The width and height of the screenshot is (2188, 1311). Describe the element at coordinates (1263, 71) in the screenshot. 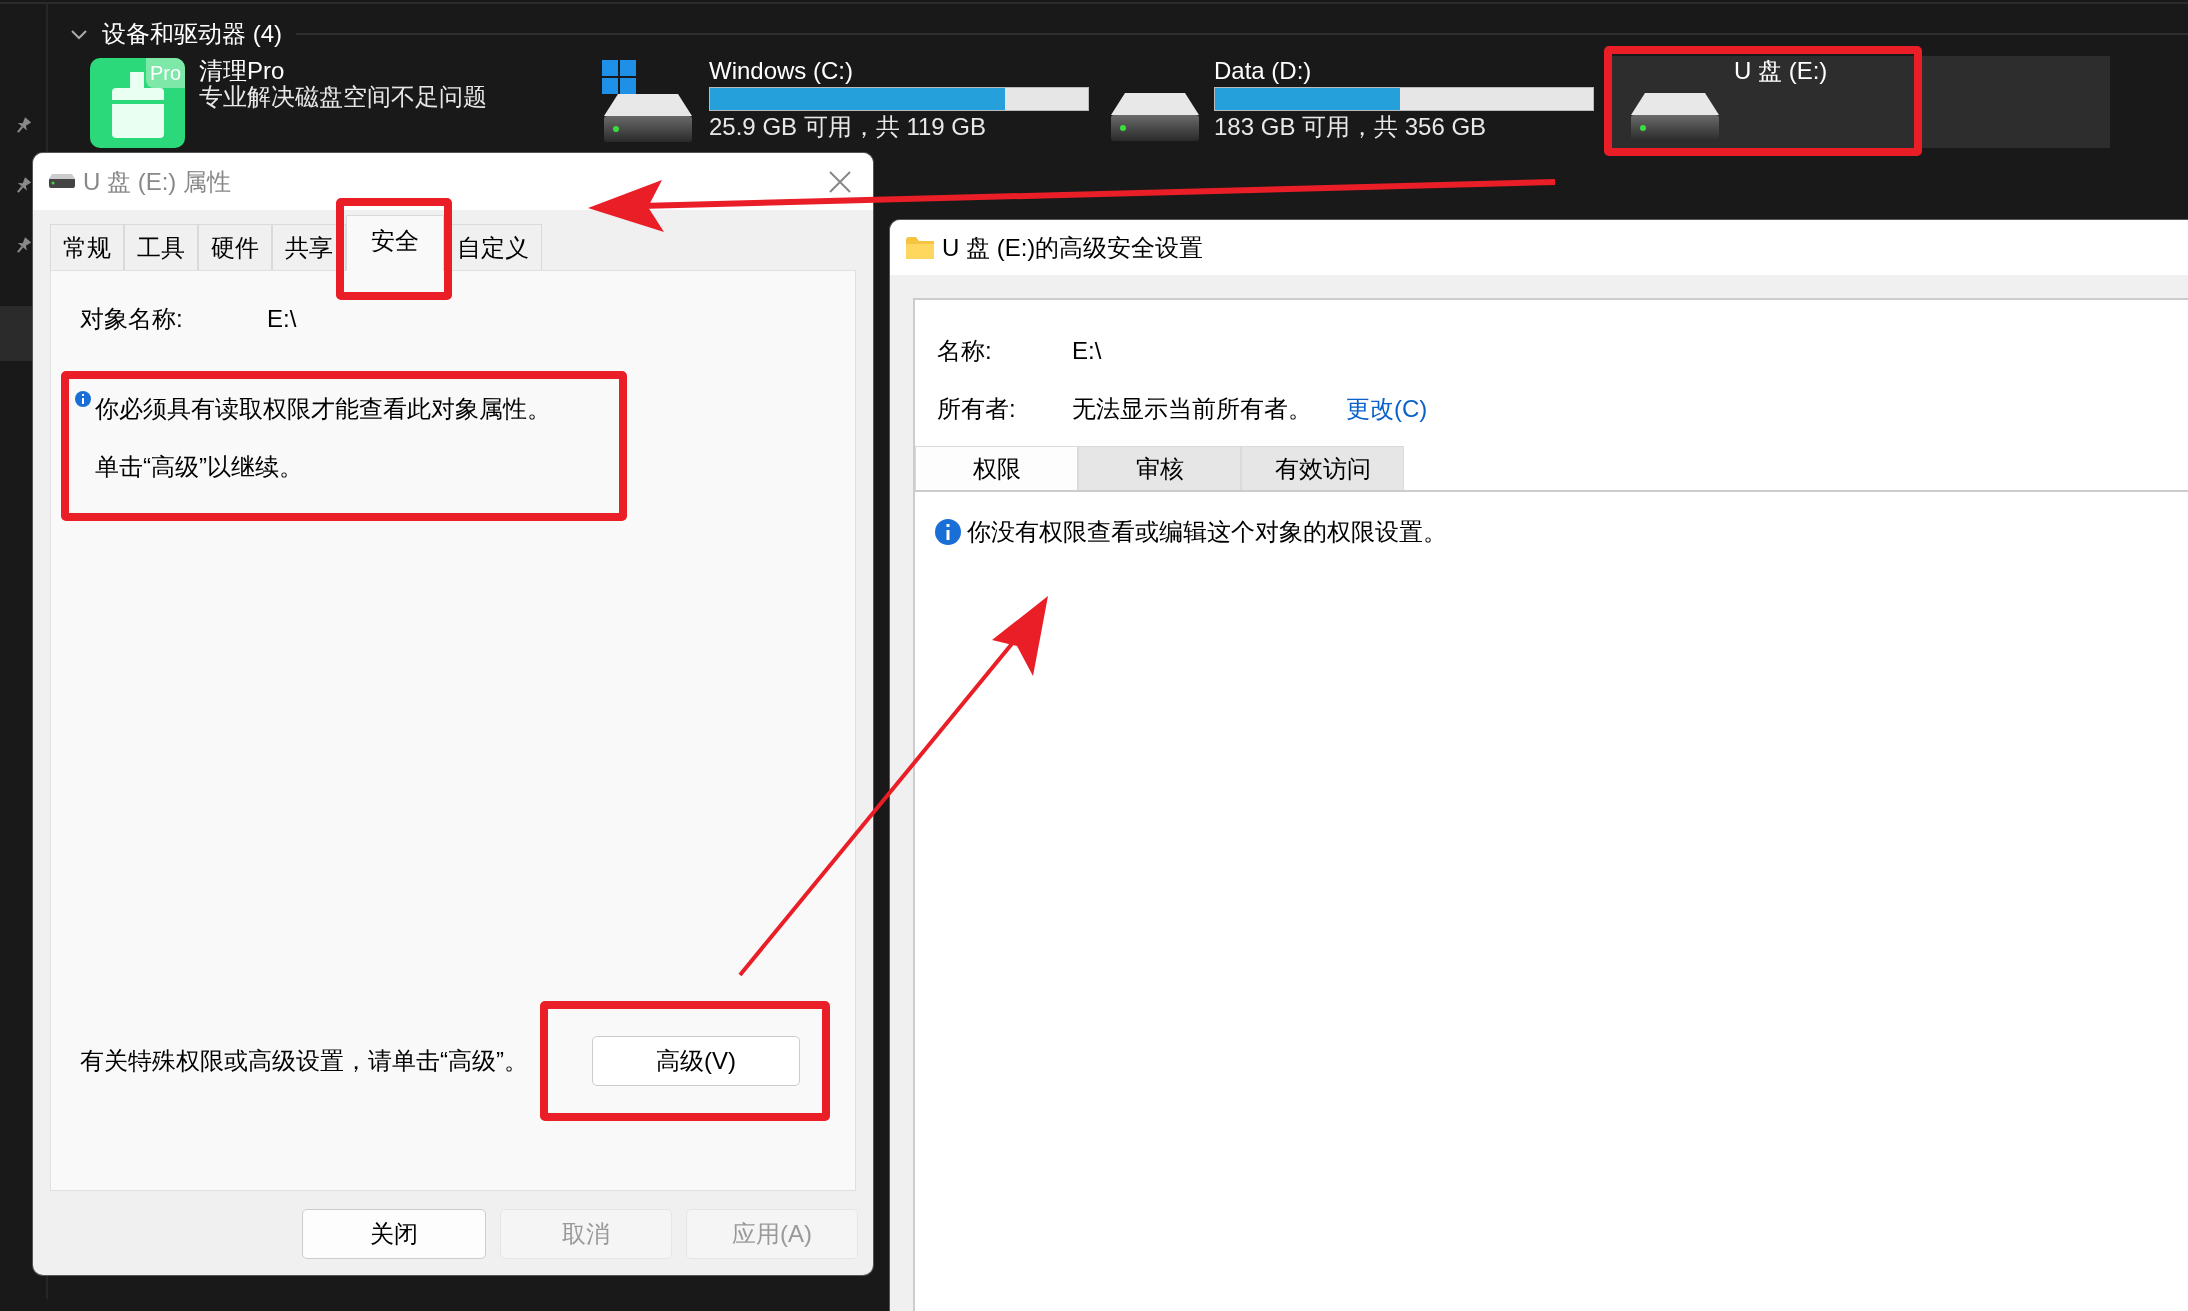

I see `drive-name: Data (D:)` at that location.